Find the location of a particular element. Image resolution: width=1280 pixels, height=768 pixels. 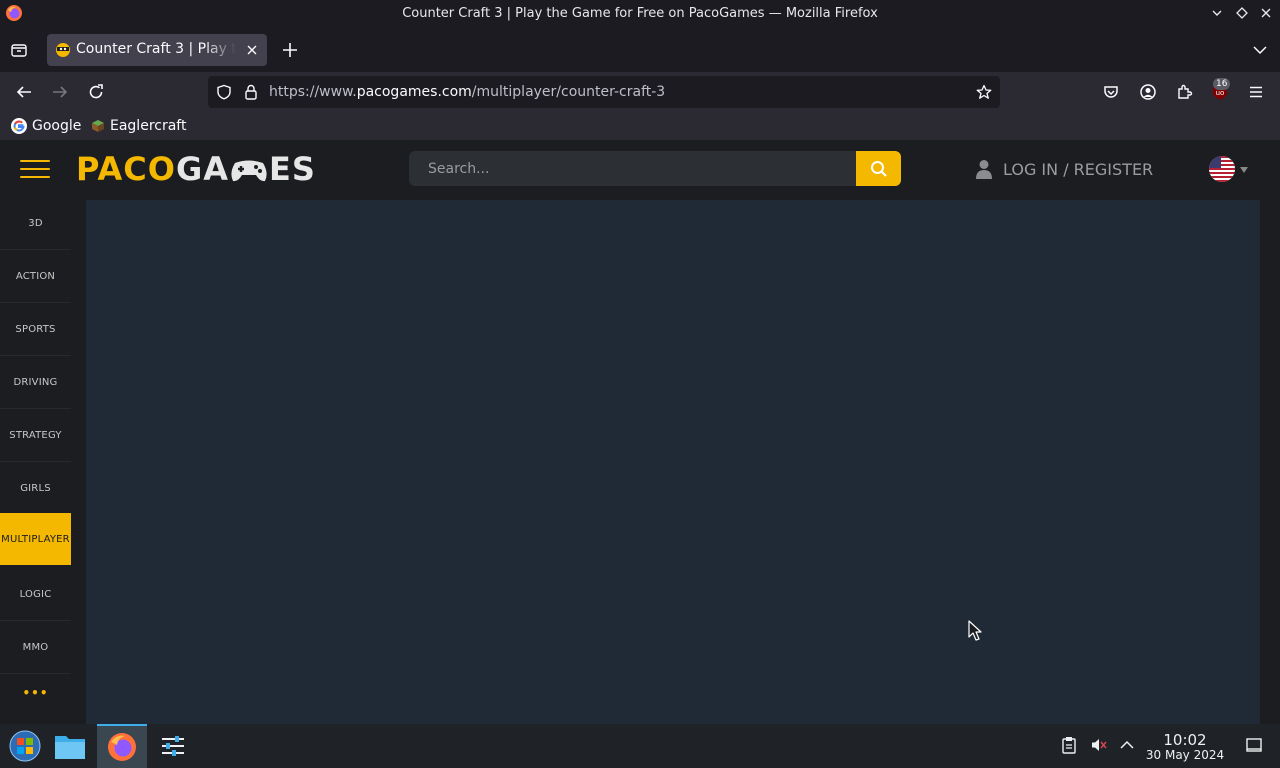

start-menu-button is located at coordinates (25, 746).